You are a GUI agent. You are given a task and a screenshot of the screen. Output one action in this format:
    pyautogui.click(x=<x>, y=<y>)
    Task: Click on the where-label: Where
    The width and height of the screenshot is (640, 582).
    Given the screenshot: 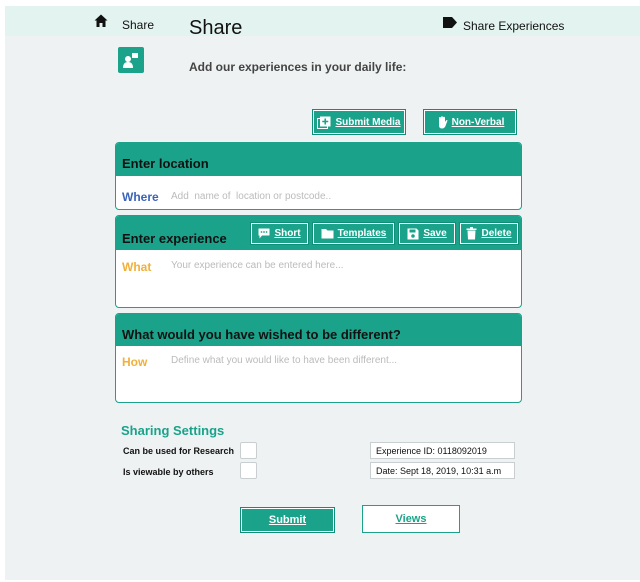 What is the action you would take?
    pyautogui.click(x=140, y=197)
    